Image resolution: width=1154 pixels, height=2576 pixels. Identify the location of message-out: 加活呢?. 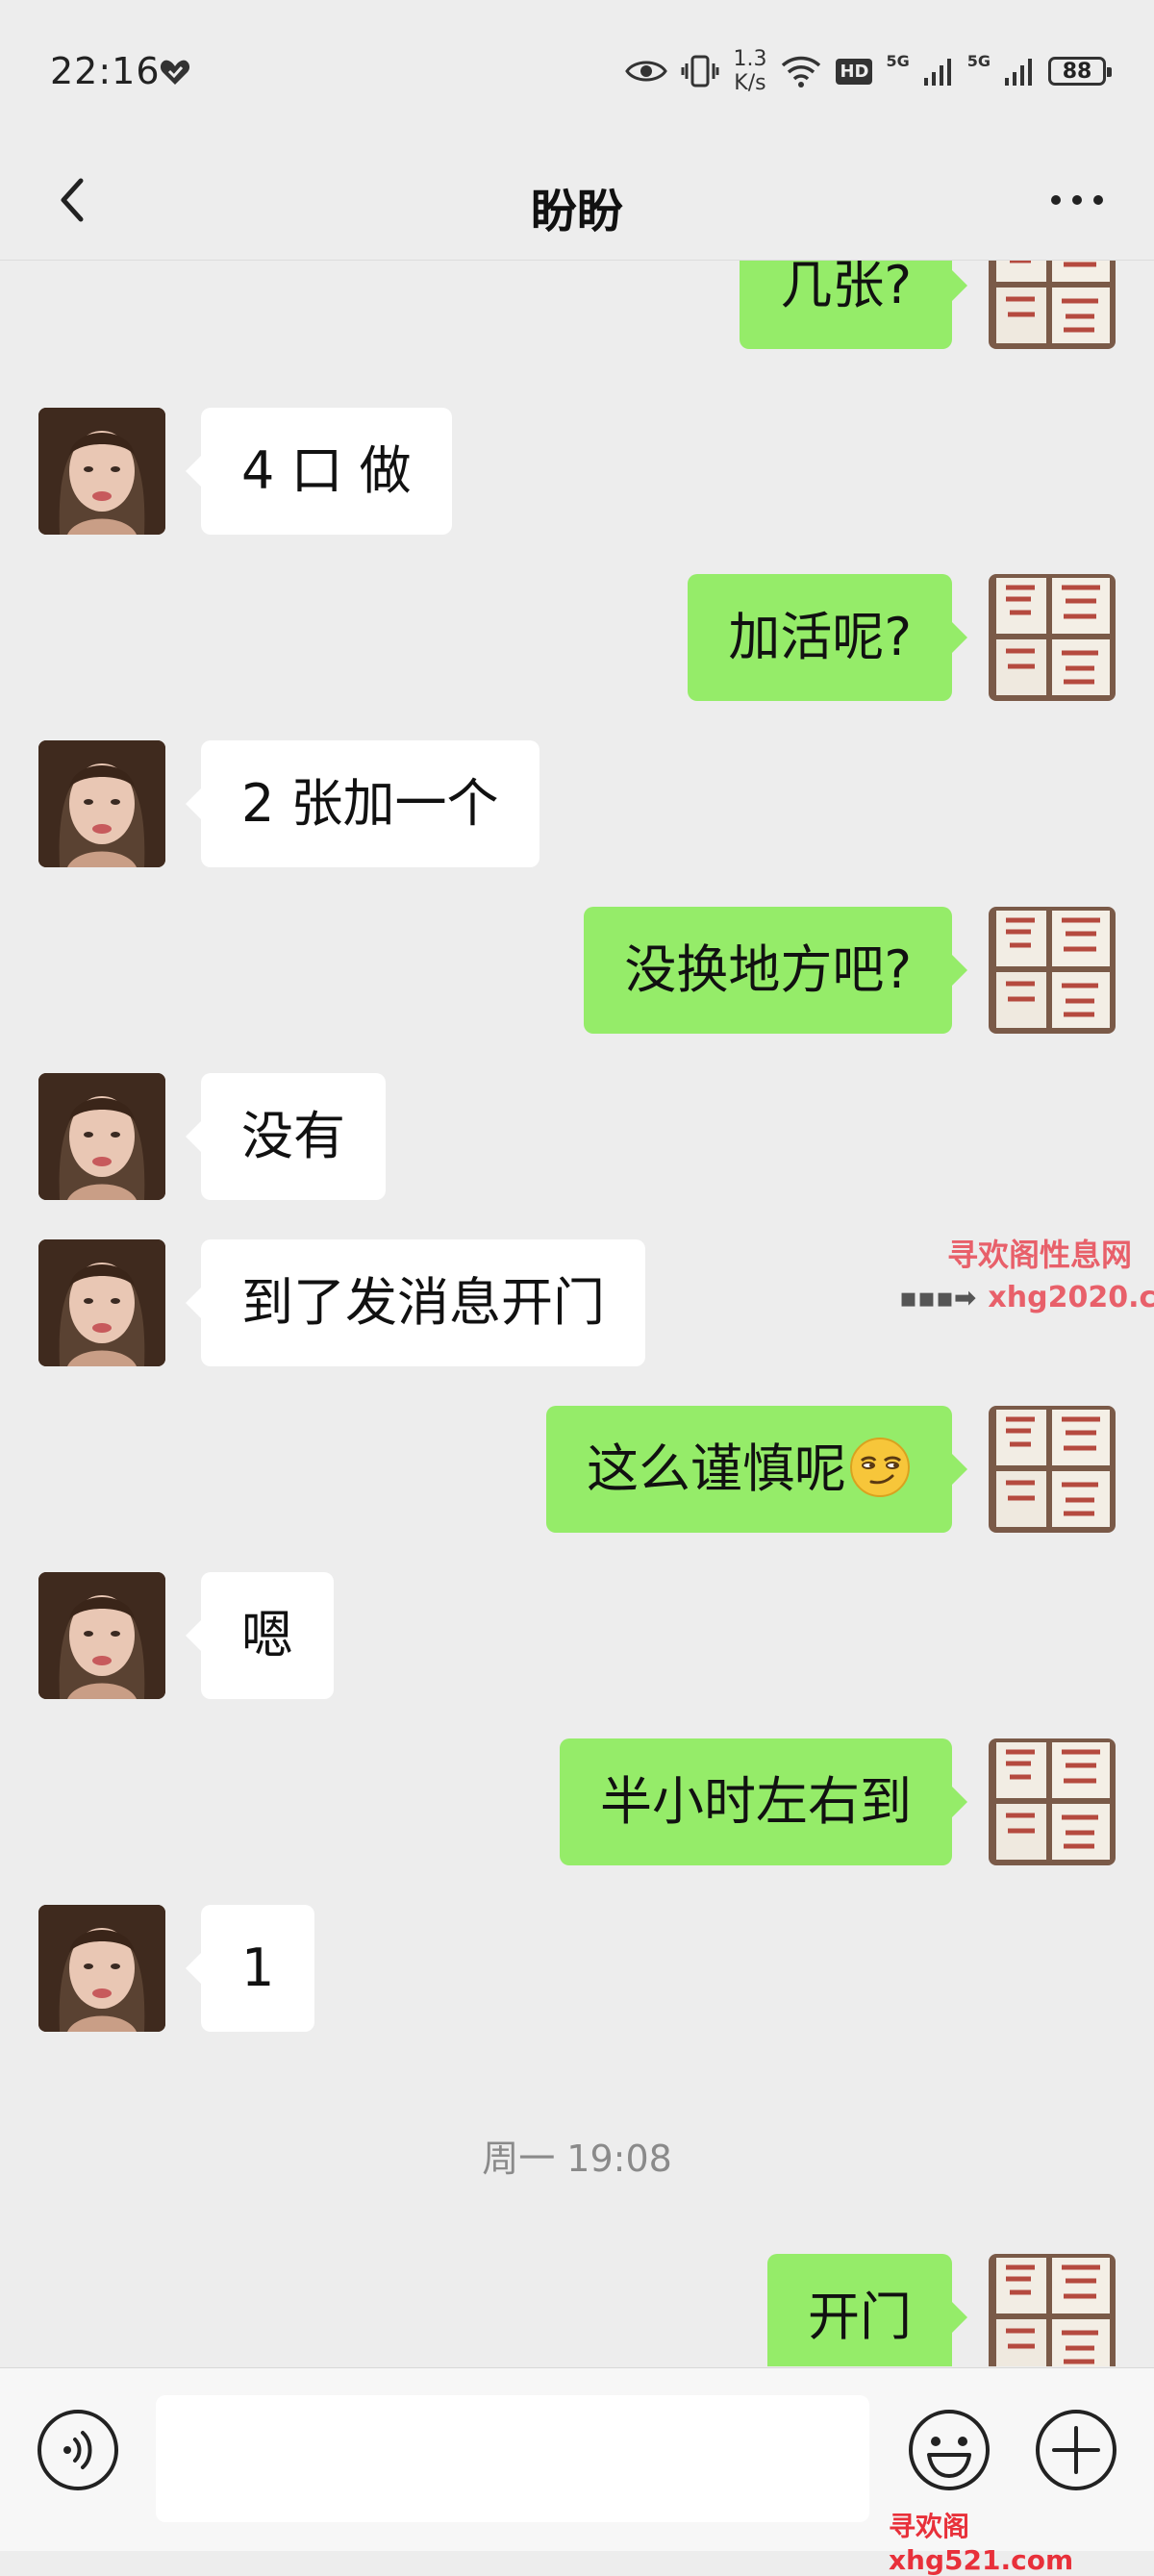
(577, 638).